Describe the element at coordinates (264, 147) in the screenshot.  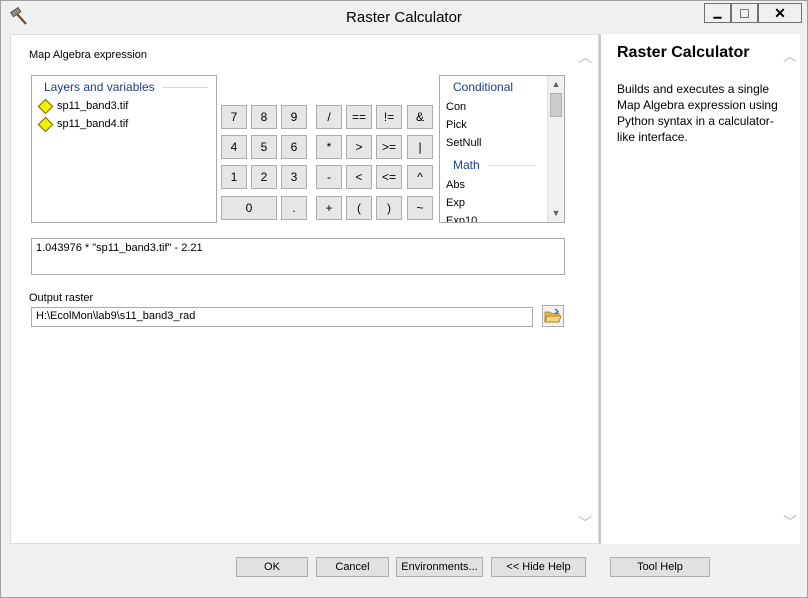
I see `key-5: 5` at that location.